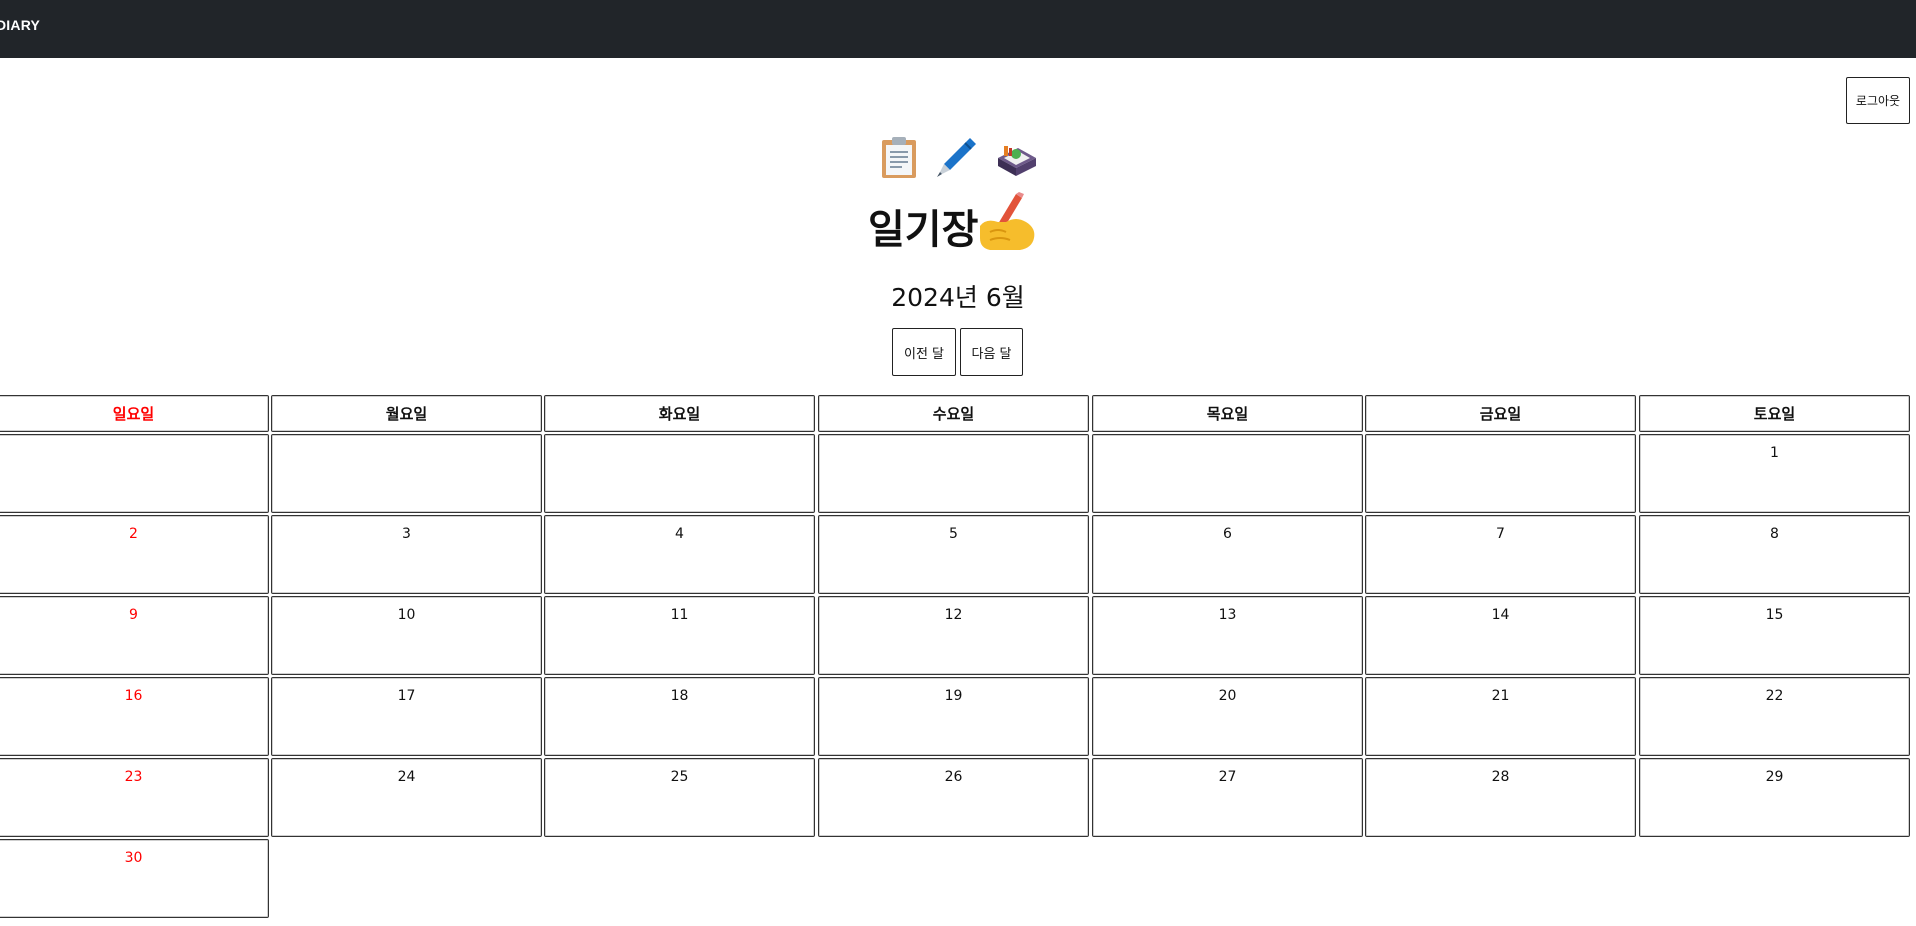  I want to click on header-icon-row, so click(958, 158).